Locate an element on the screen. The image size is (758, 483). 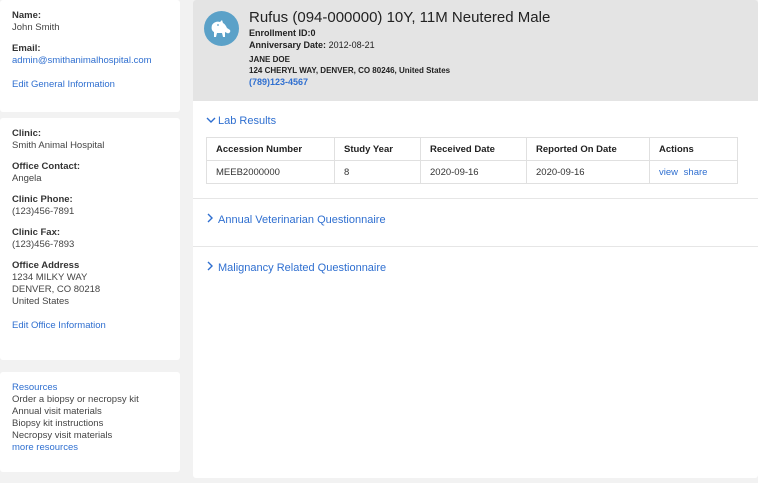
col-study-year: Study Year is located at coordinates (377, 149).